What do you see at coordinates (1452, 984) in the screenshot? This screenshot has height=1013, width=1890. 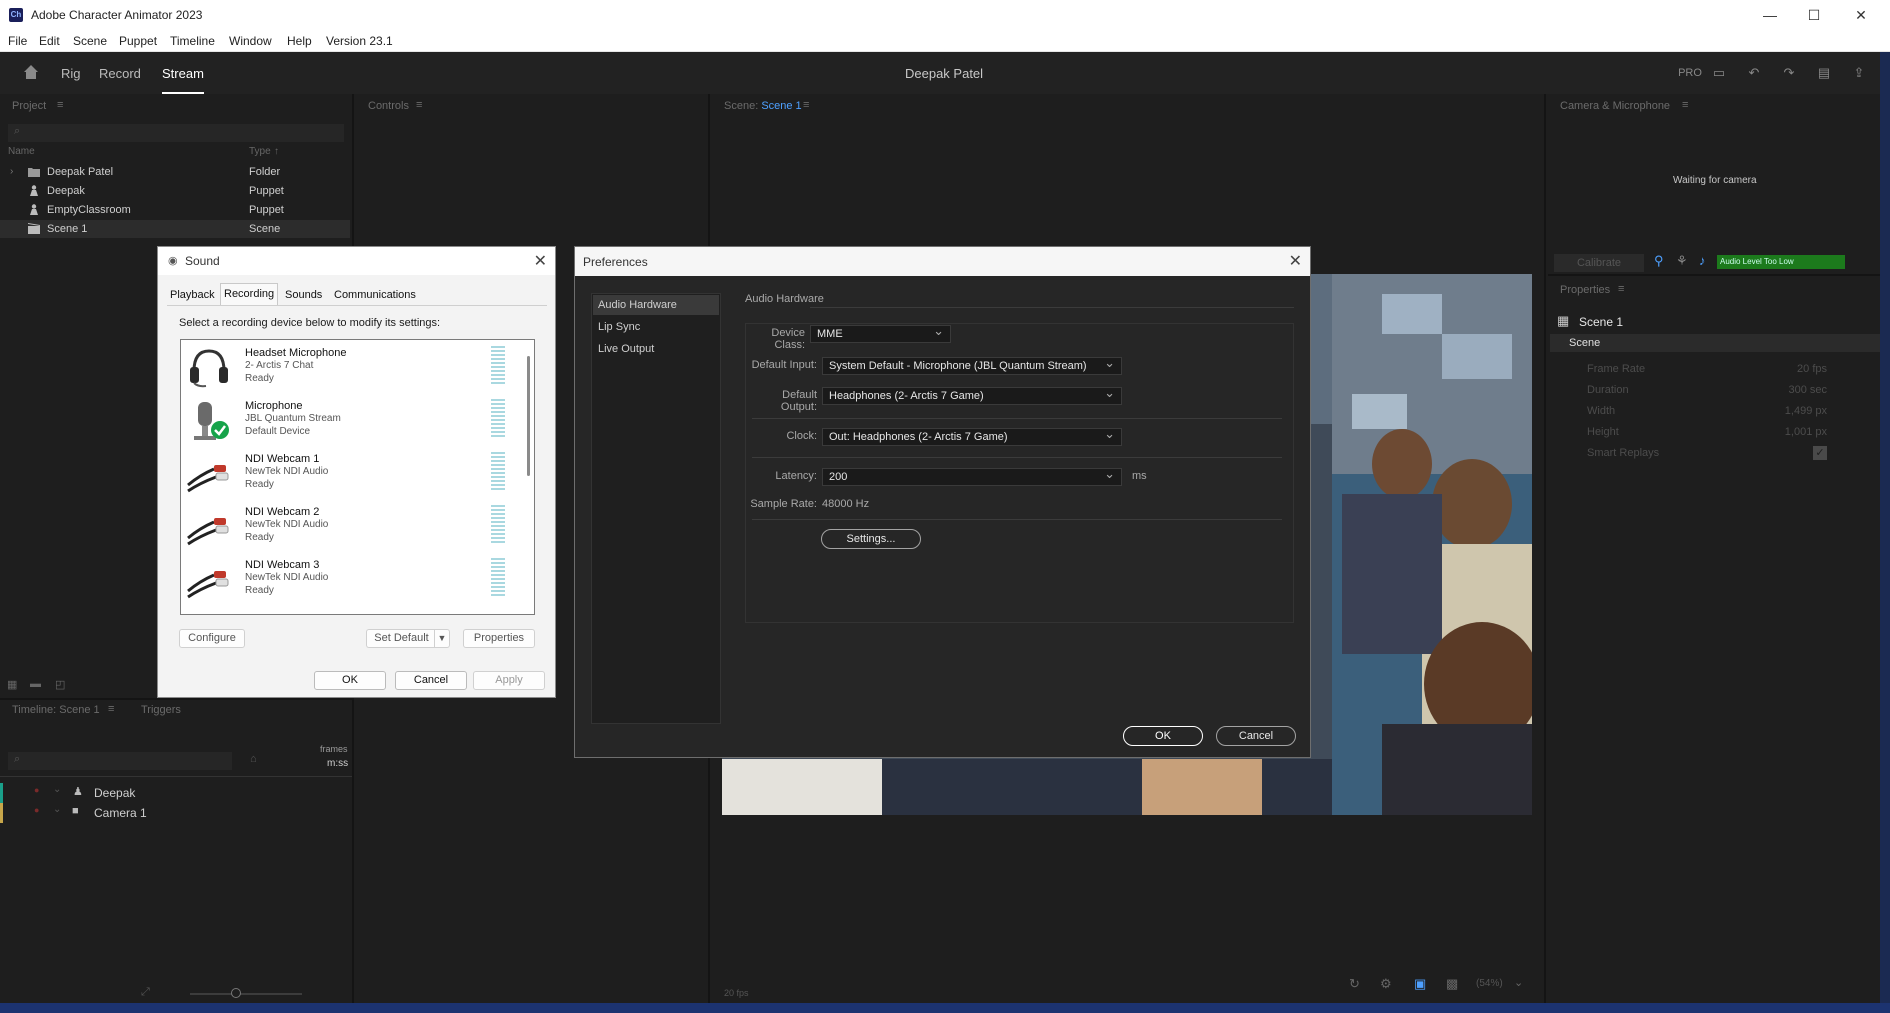 I see `scene-view-icon: ▩` at bounding box center [1452, 984].